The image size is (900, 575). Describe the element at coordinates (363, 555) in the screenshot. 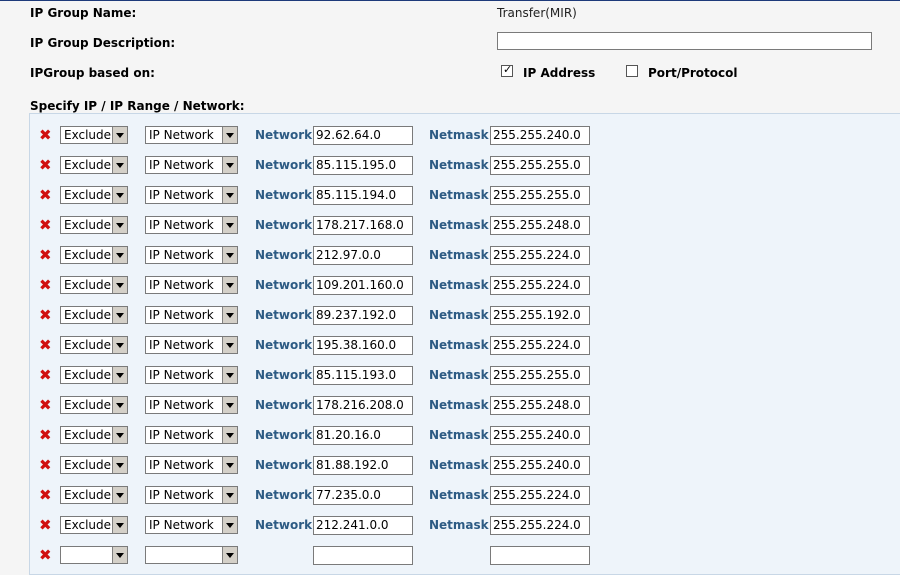

I see `network-input` at that location.